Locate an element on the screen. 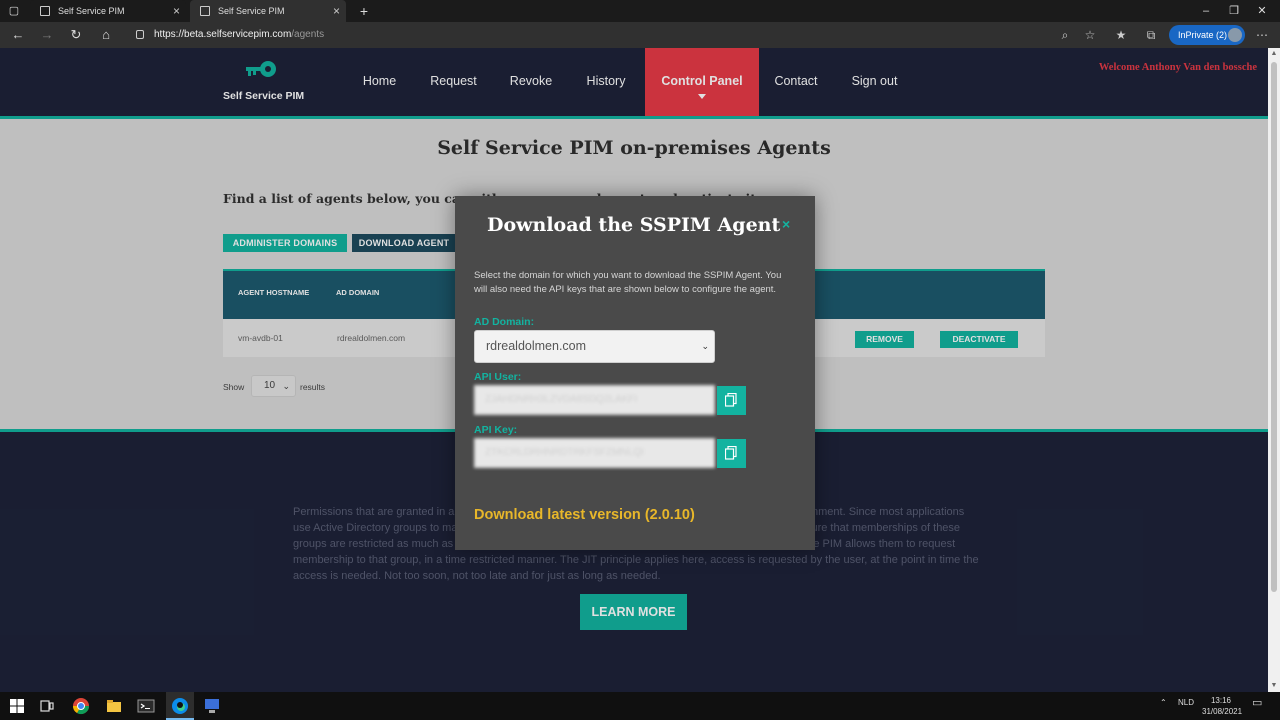  copy-api-user-button is located at coordinates (731, 400).